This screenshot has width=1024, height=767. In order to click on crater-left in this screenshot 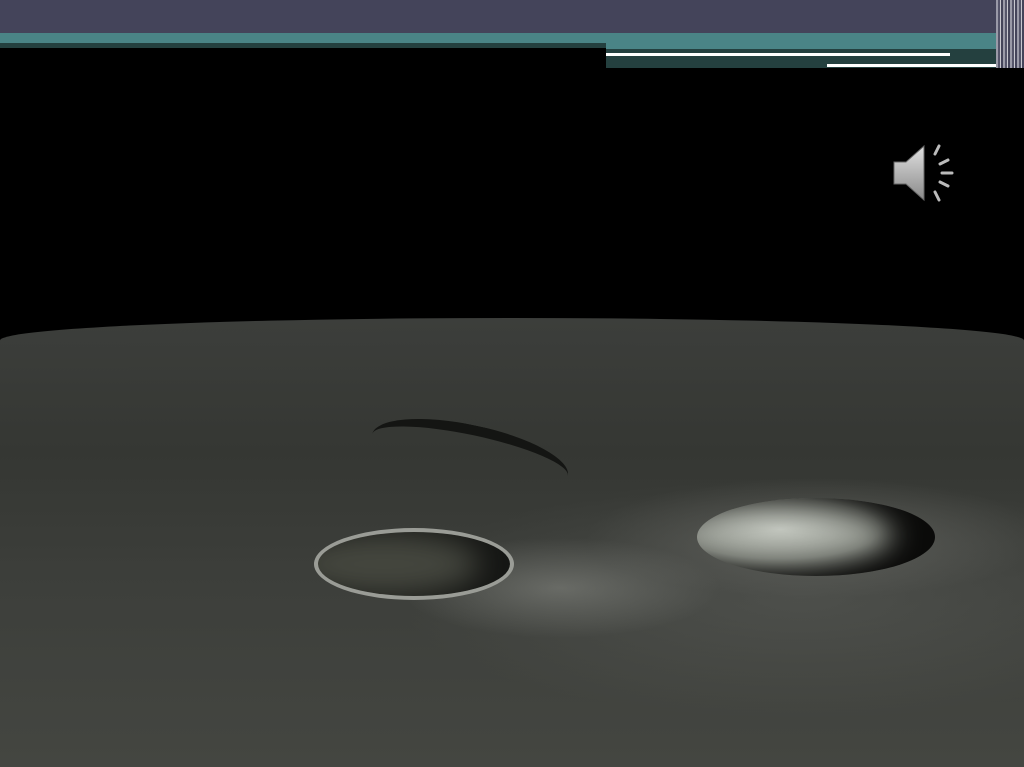, I will do `click(414, 564)`.